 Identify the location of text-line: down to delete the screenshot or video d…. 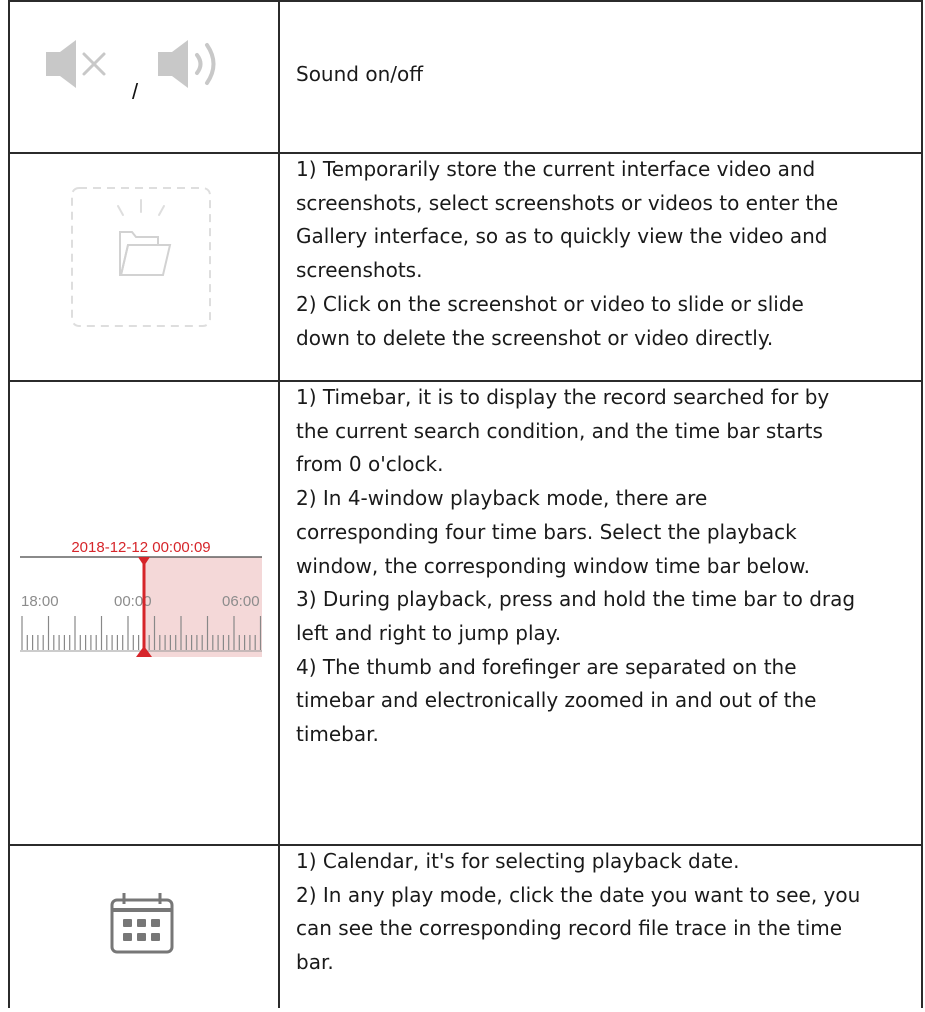
(535, 337).